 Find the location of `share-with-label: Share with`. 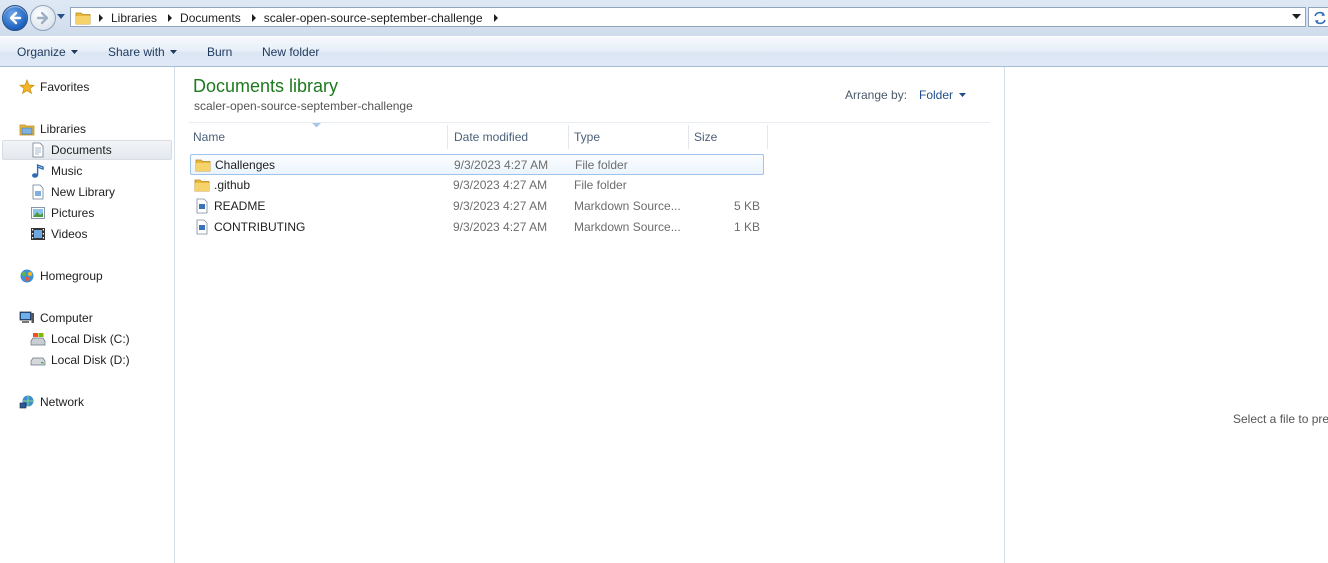

share-with-label: Share with is located at coordinates (136, 52).